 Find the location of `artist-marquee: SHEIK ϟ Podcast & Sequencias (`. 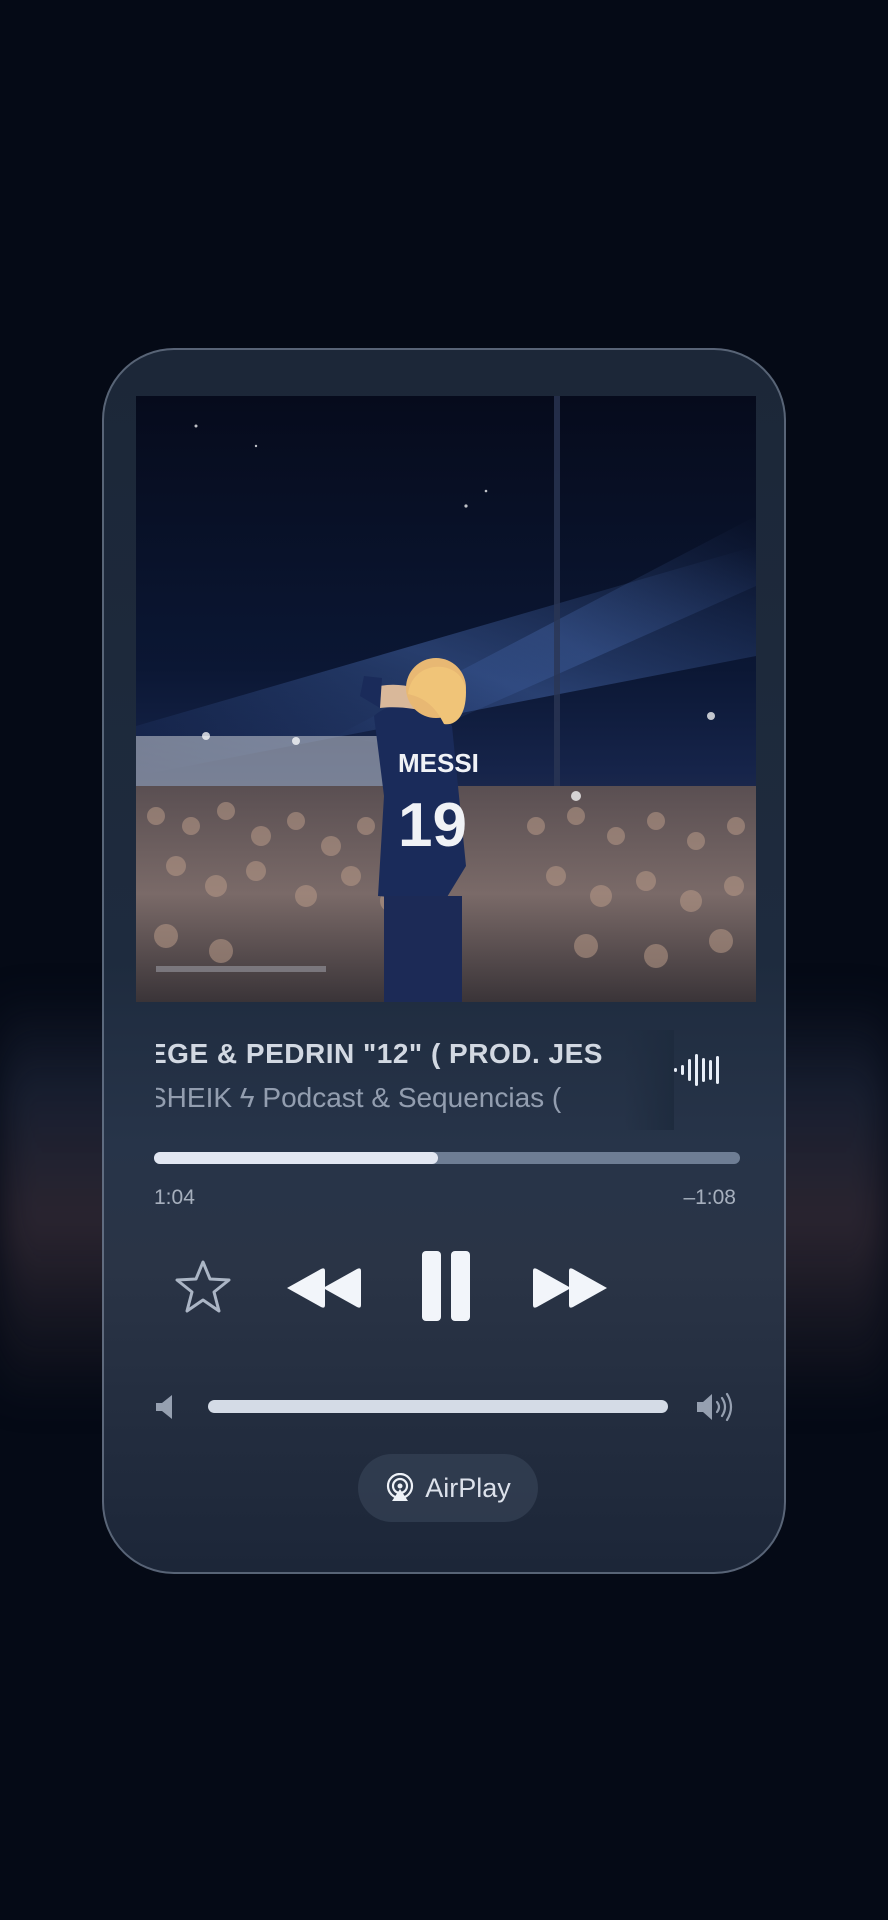

artist-marquee: SHEIK ϟ Podcast & Sequencias ( is located at coordinates (406, 1098).